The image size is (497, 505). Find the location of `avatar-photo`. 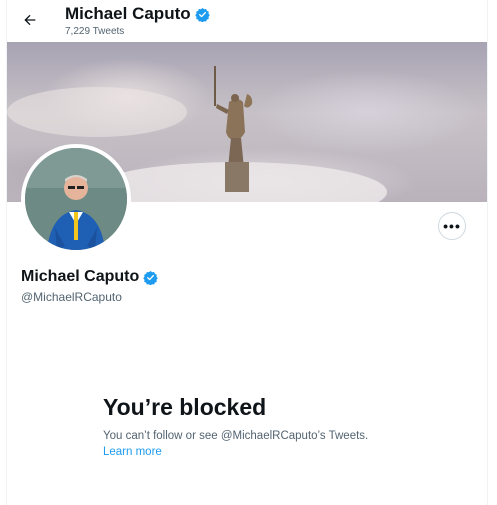

avatar-photo is located at coordinates (76, 199).